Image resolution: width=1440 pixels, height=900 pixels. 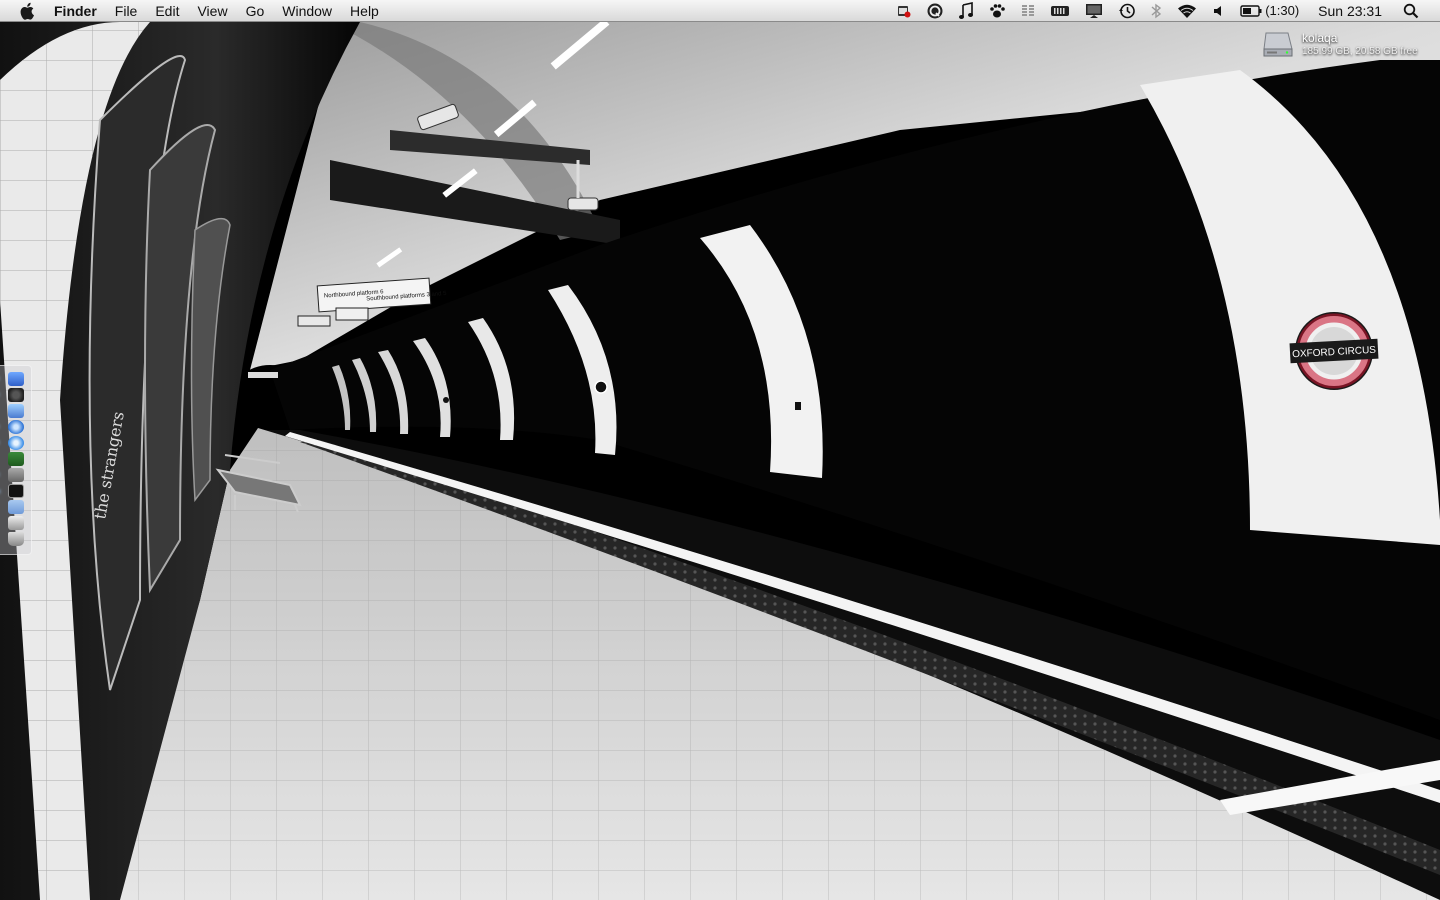 What do you see at coordinates (1127, 11) in the screenshot?
I see `time-machine-icon` at bounding box center [1127, 11].